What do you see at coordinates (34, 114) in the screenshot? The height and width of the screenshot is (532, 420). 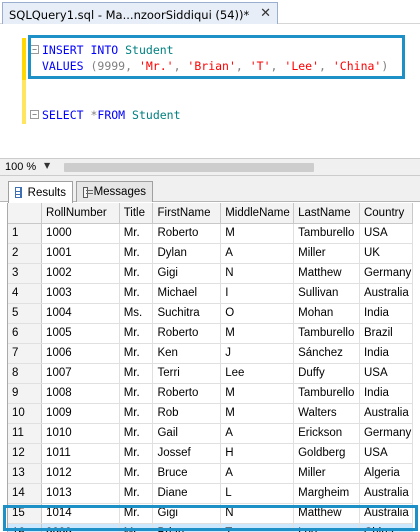 I see `collapse-toggle-icon: −` at bounding box center [34, 114].